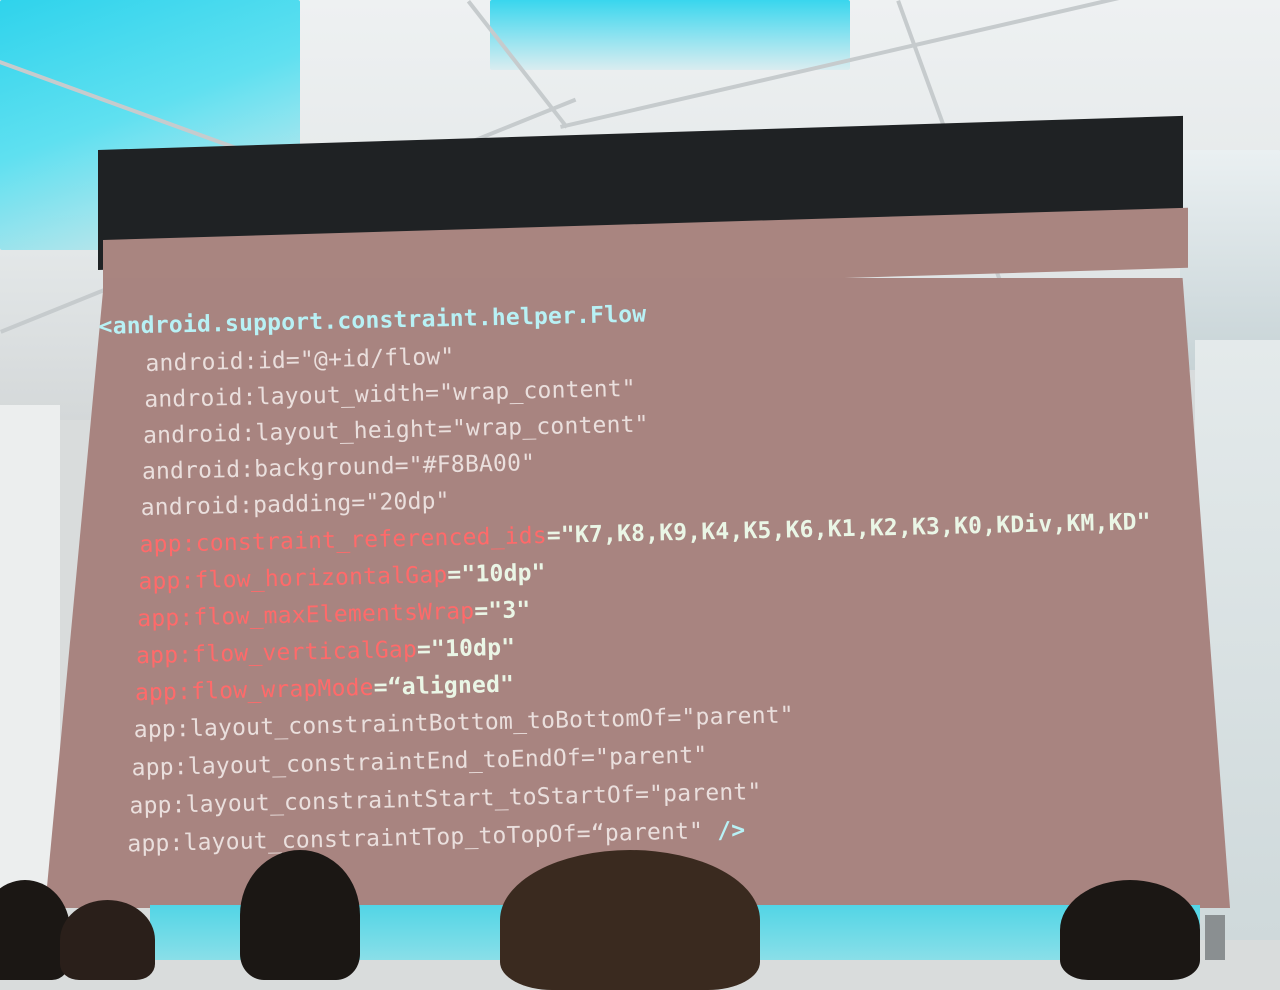 The width and height of the screenshot is (1280, 990). I want to click on code-text: android:layout_height="wrap_content", so click(395, 430).